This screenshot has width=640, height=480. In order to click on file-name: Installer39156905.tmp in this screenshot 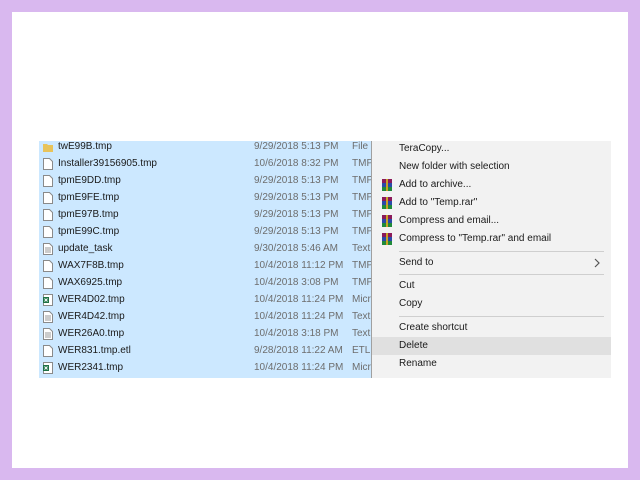, I will do `click(107, 163)`.